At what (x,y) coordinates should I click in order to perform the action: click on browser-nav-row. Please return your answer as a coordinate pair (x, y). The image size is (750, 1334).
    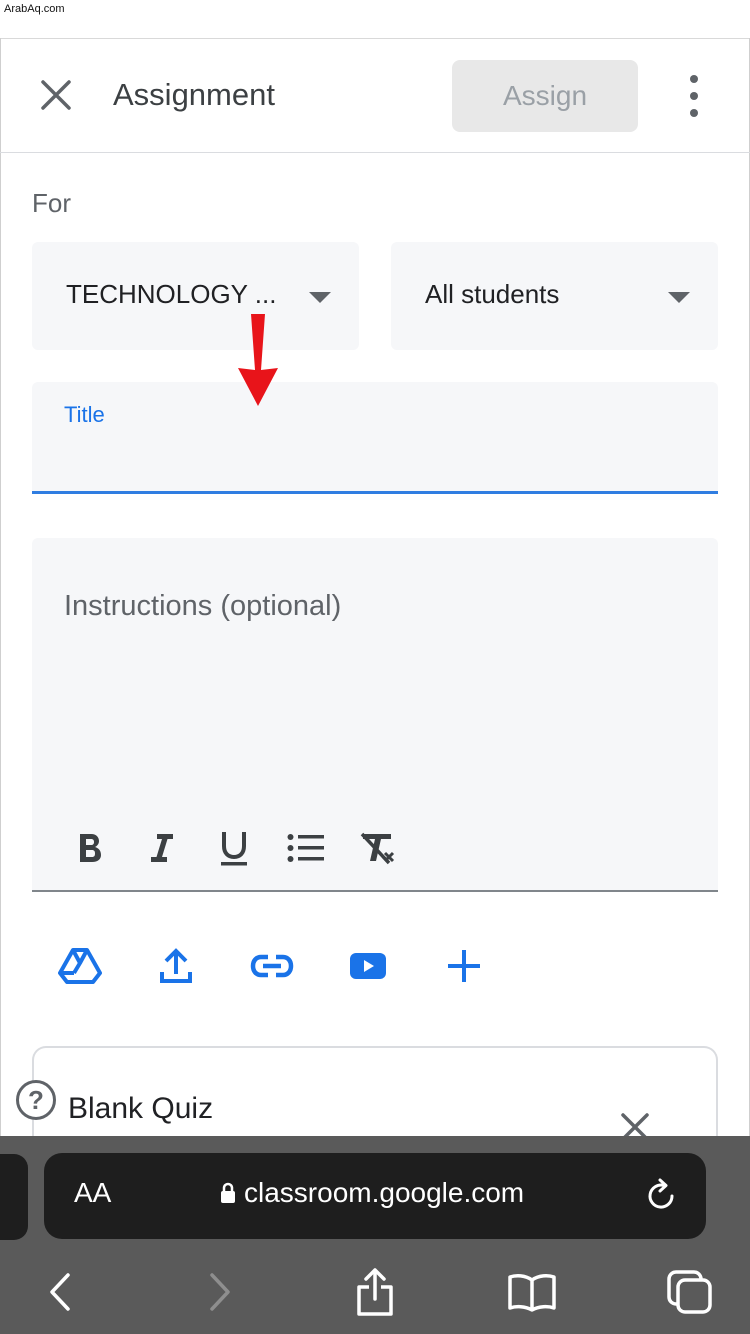
    Looking at the image, I should click on (375, 1291).